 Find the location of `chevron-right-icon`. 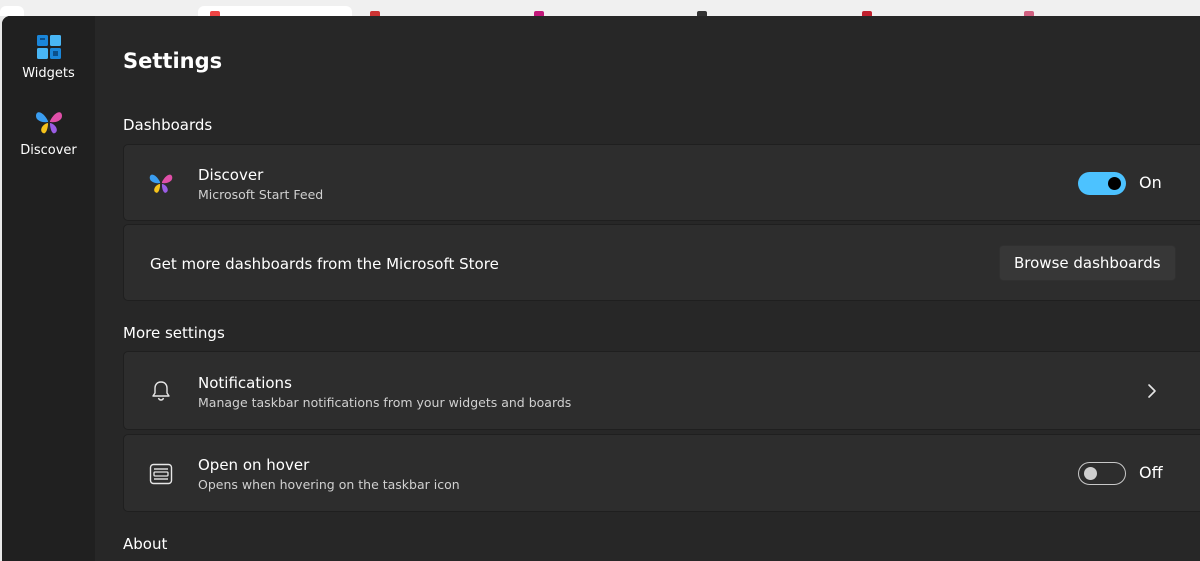

chevron-right-icon is located at coordinates (1152, 391).